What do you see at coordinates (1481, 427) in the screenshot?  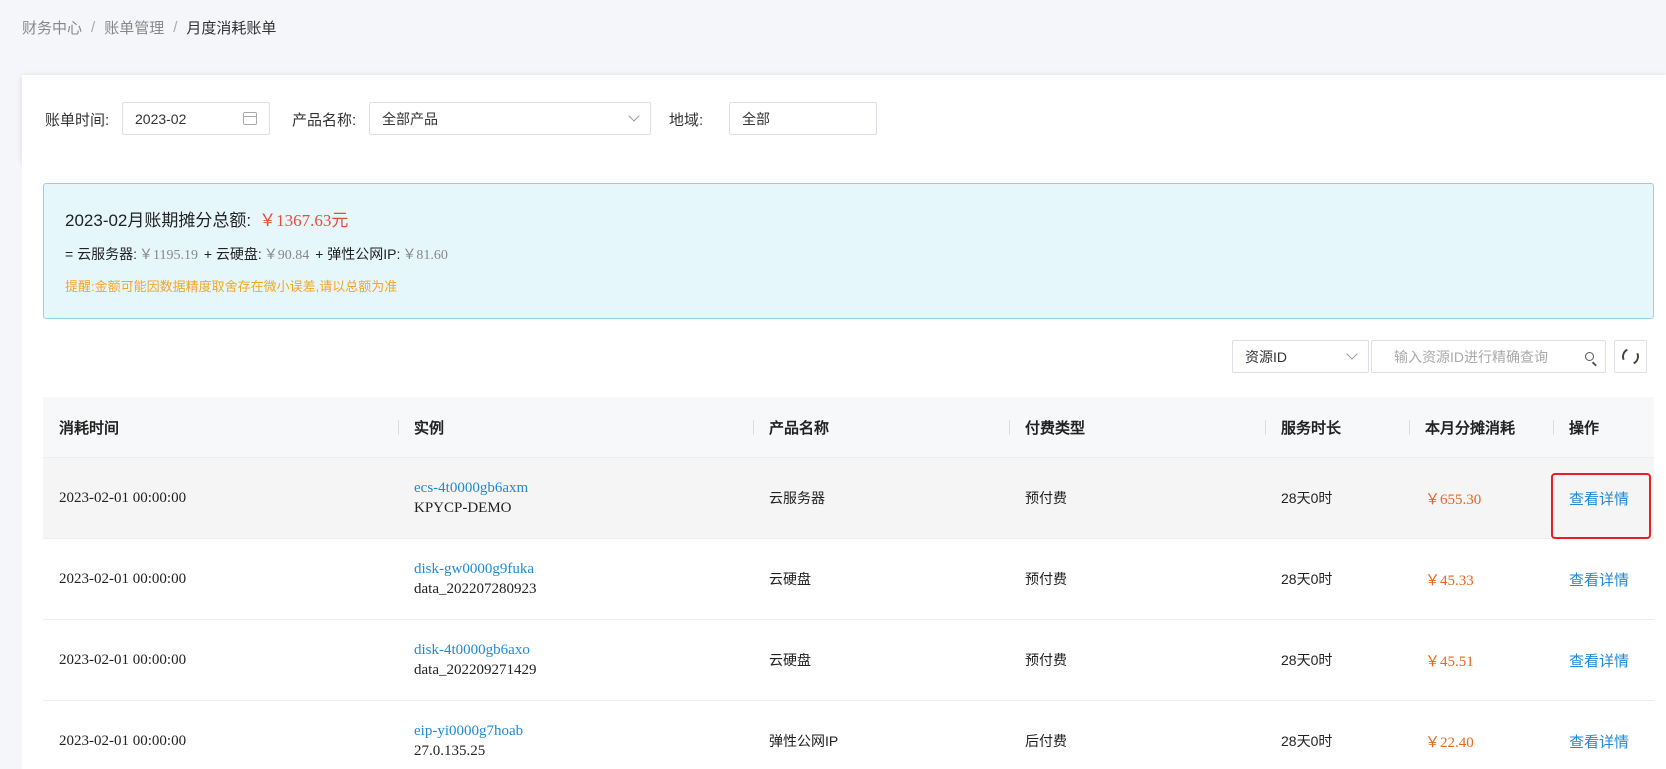 I see `header-cost: 本月分摊消耗` at bounding box center [1481, 427].